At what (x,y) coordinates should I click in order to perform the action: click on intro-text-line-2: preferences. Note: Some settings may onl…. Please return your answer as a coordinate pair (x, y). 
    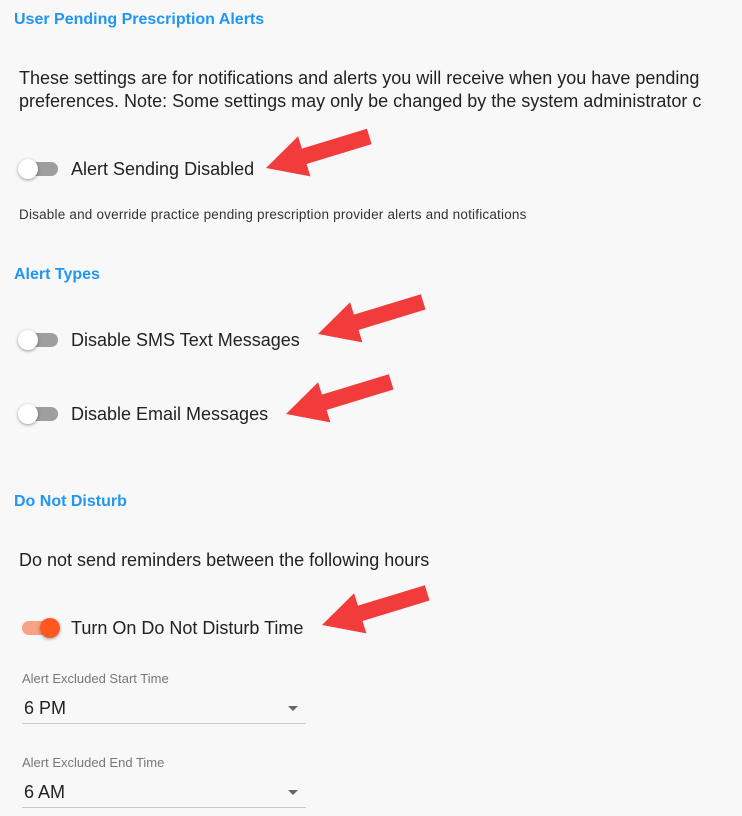
    Looking at the image, I should click on (360, 101).